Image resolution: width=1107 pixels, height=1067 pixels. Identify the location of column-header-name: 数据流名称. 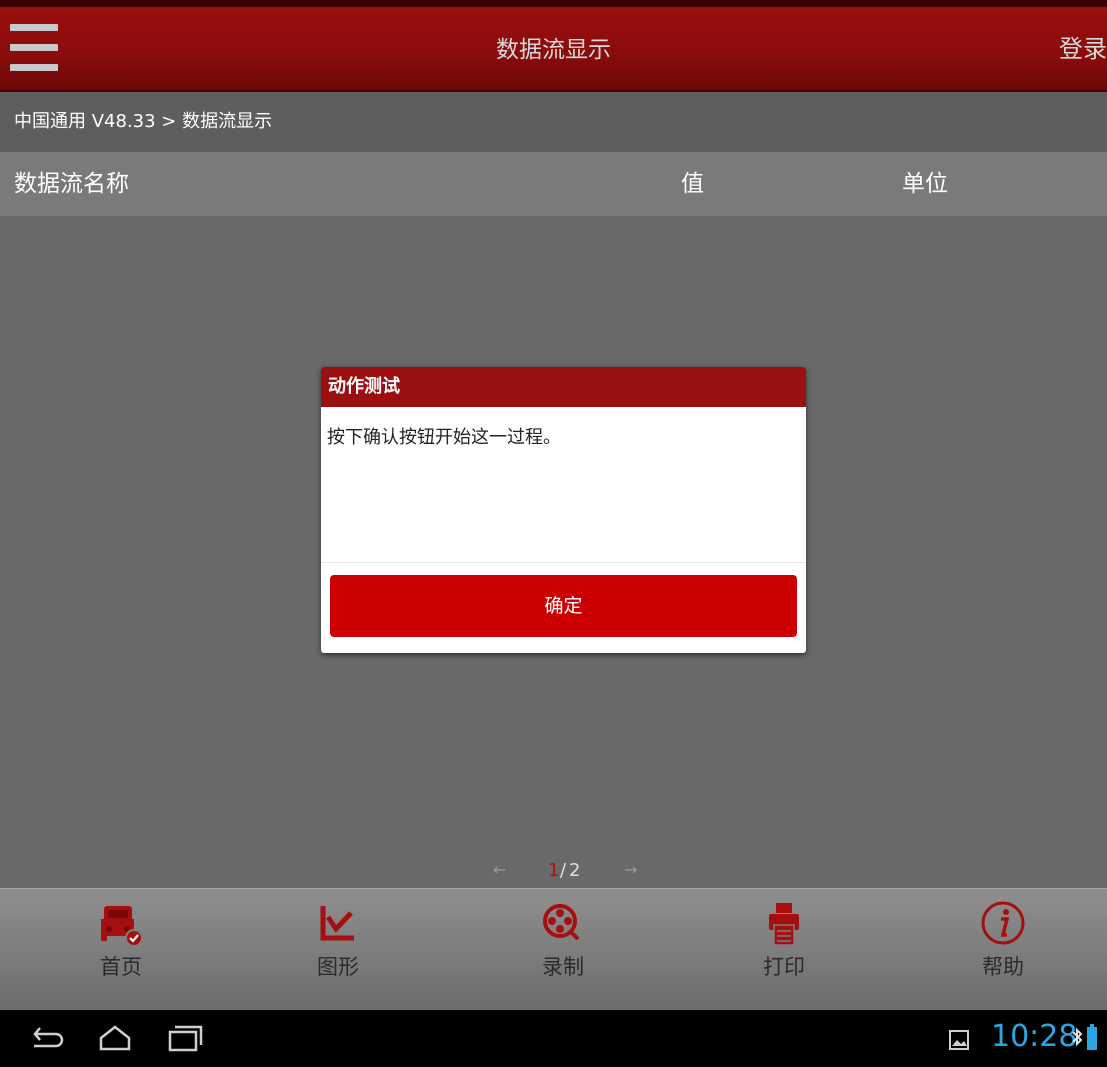
(71, 184).